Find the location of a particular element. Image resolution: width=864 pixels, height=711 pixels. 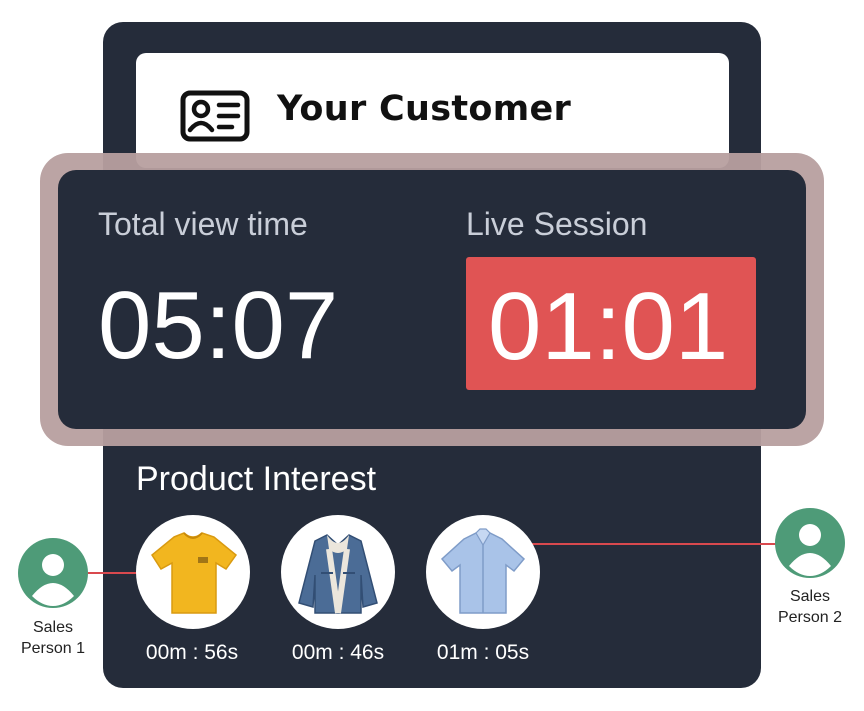

product-shirt is located at coordinates (483, 572).